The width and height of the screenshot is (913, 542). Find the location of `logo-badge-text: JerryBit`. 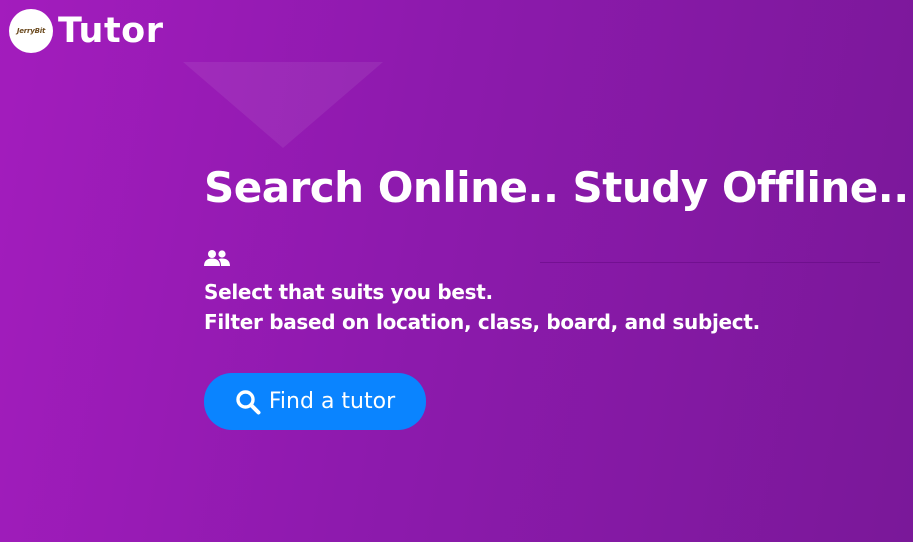

logo-badge-text: JerryBit is located at coordinates (31, 31).